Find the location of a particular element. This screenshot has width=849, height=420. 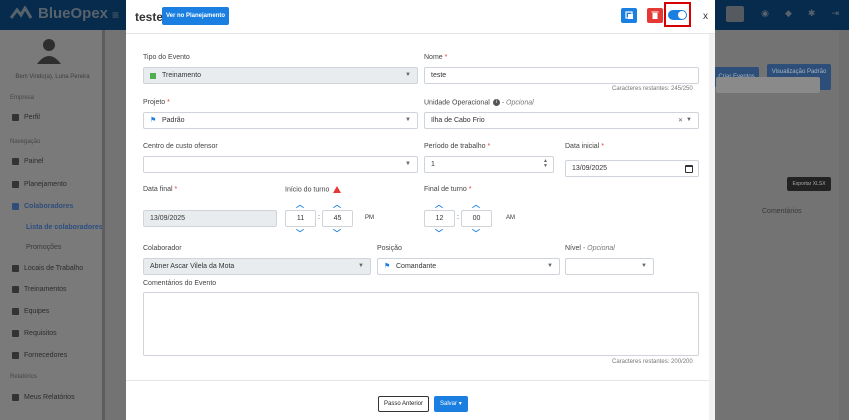

team-icon is located at coordinates (15, 311).